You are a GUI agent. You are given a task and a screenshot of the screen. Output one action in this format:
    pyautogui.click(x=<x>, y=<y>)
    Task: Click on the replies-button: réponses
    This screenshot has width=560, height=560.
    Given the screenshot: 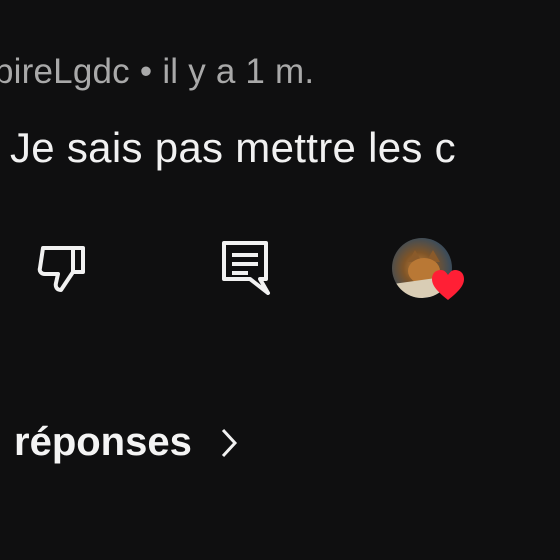 What is the action you would take?
    pyautogui.click(x=126, y=442)
    